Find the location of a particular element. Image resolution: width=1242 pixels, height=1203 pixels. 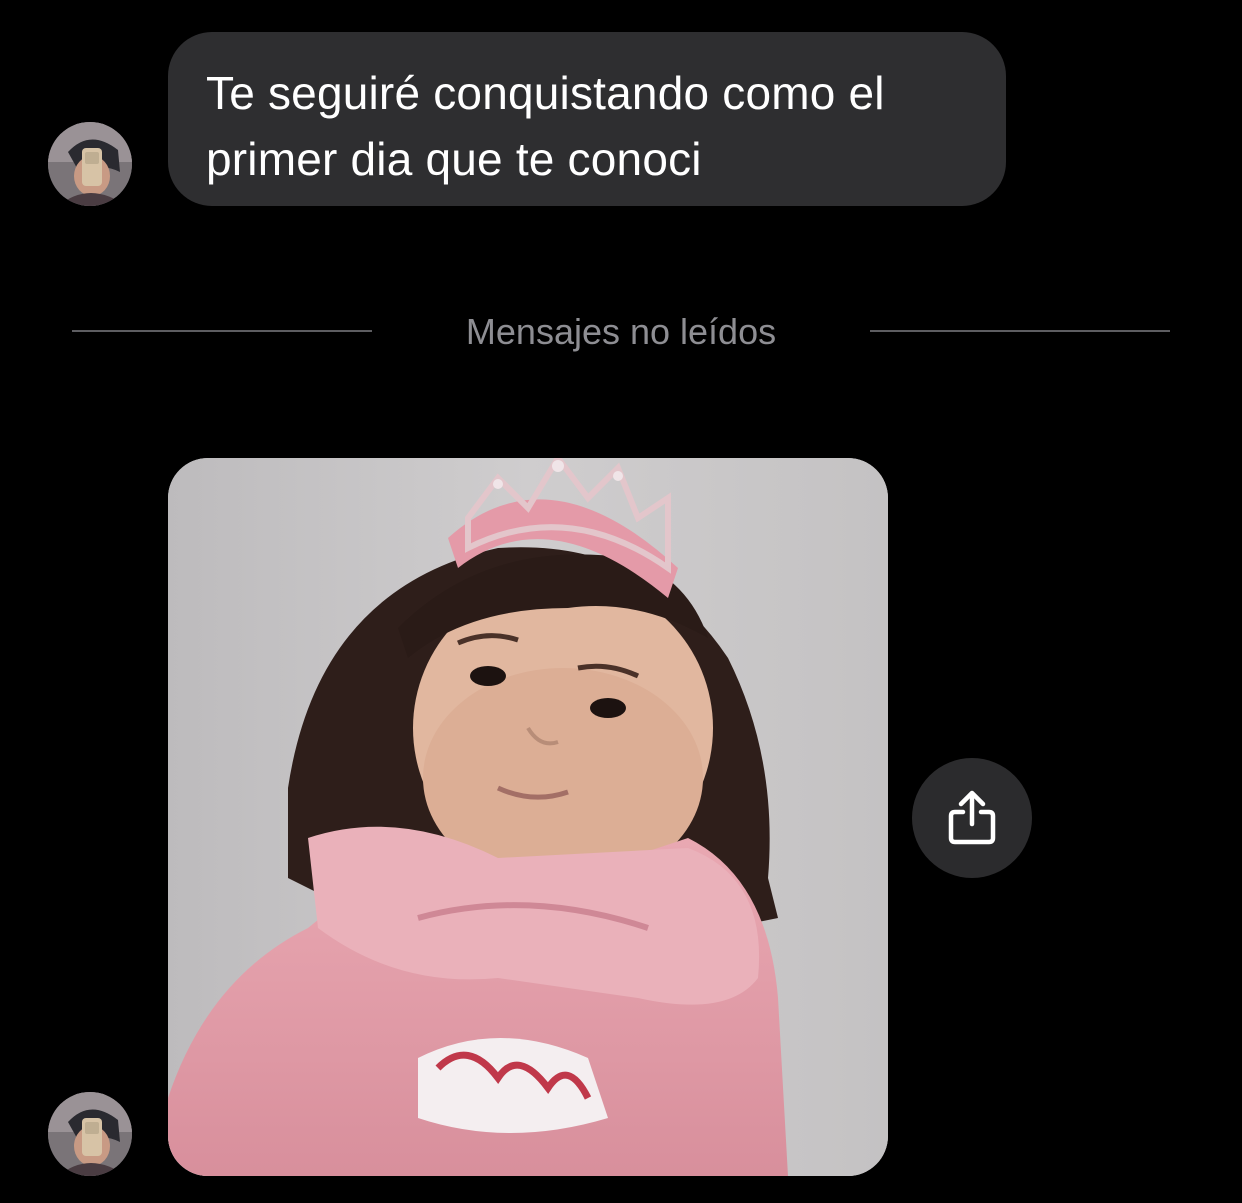

unread-divider-label: Mensajes no leídos is located at coordinates (621, 331).